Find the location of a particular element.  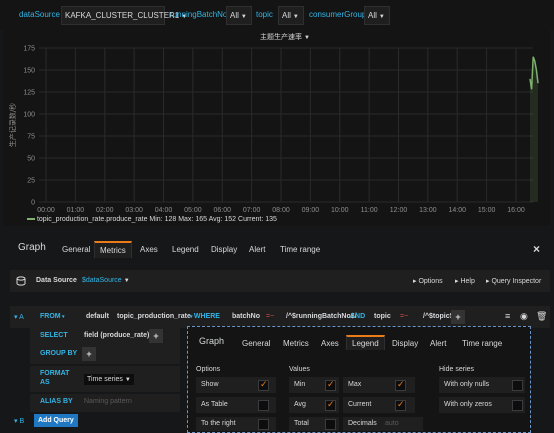

legend-color-swatch is located at coordinates (31, 219).